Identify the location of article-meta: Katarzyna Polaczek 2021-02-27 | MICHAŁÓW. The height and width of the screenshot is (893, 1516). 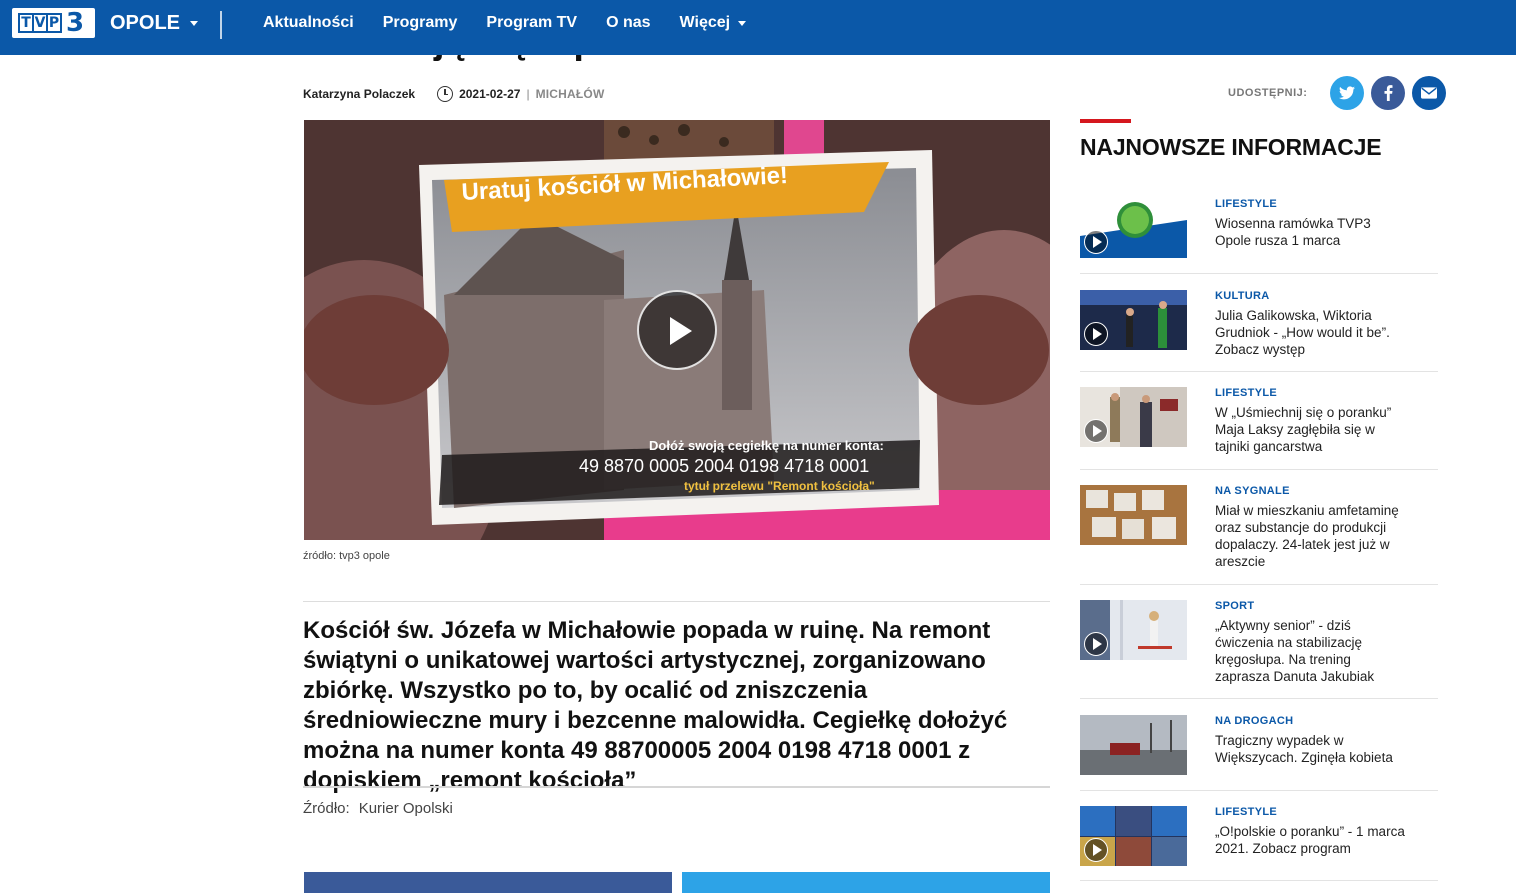
(454, 94).